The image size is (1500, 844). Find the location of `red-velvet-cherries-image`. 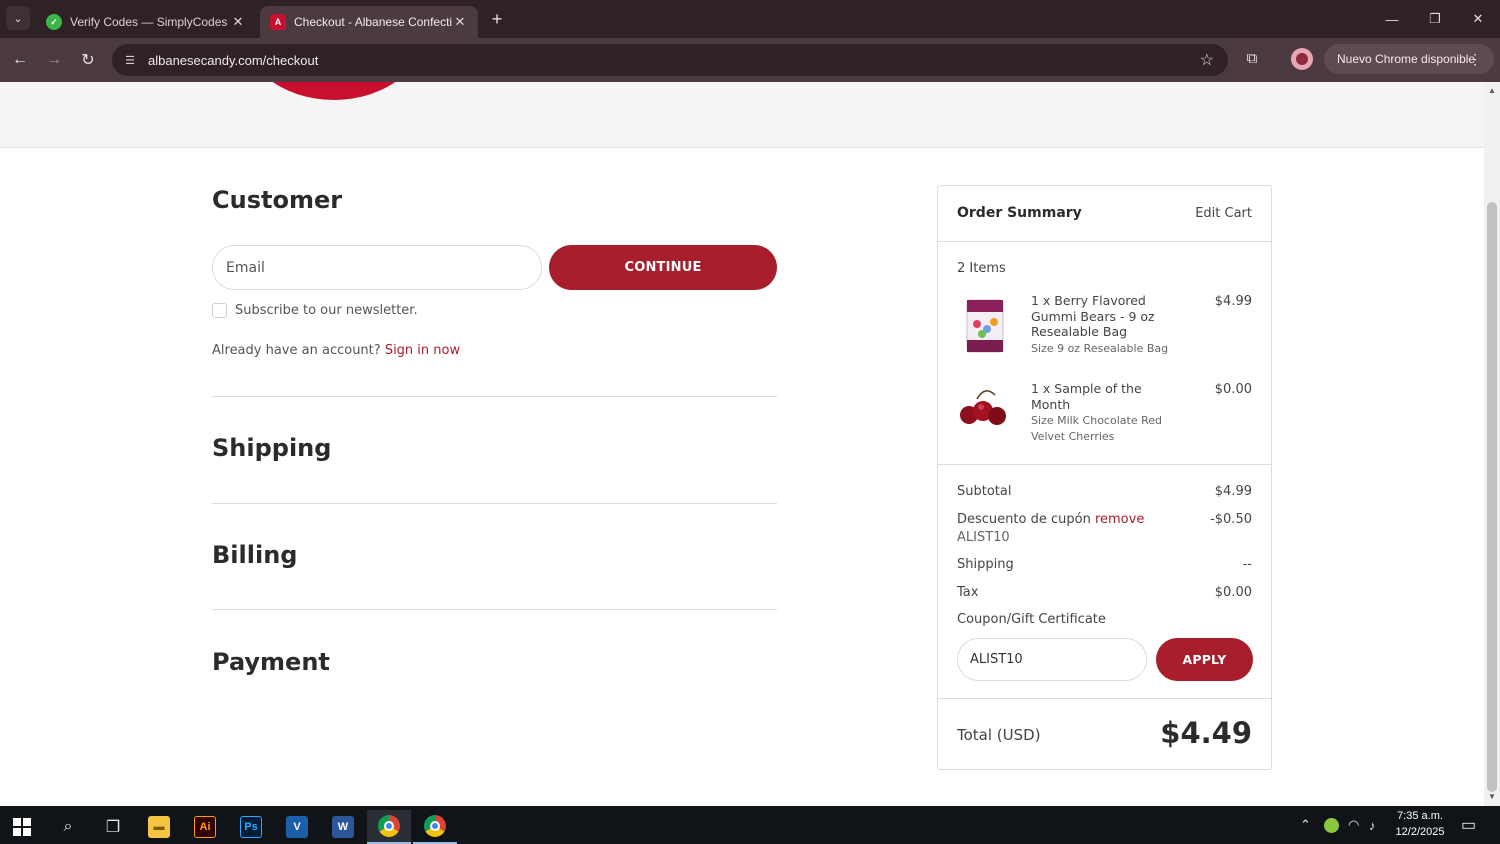

red-velvet-cherries-image is located at coordinates (983, 407).